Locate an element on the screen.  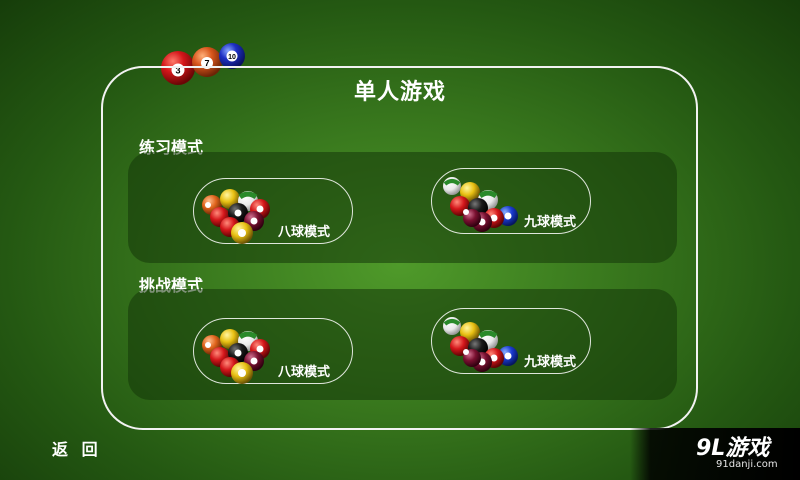
practice-eight-ball-button: 八球模式 is located at coordinates (273, 211).